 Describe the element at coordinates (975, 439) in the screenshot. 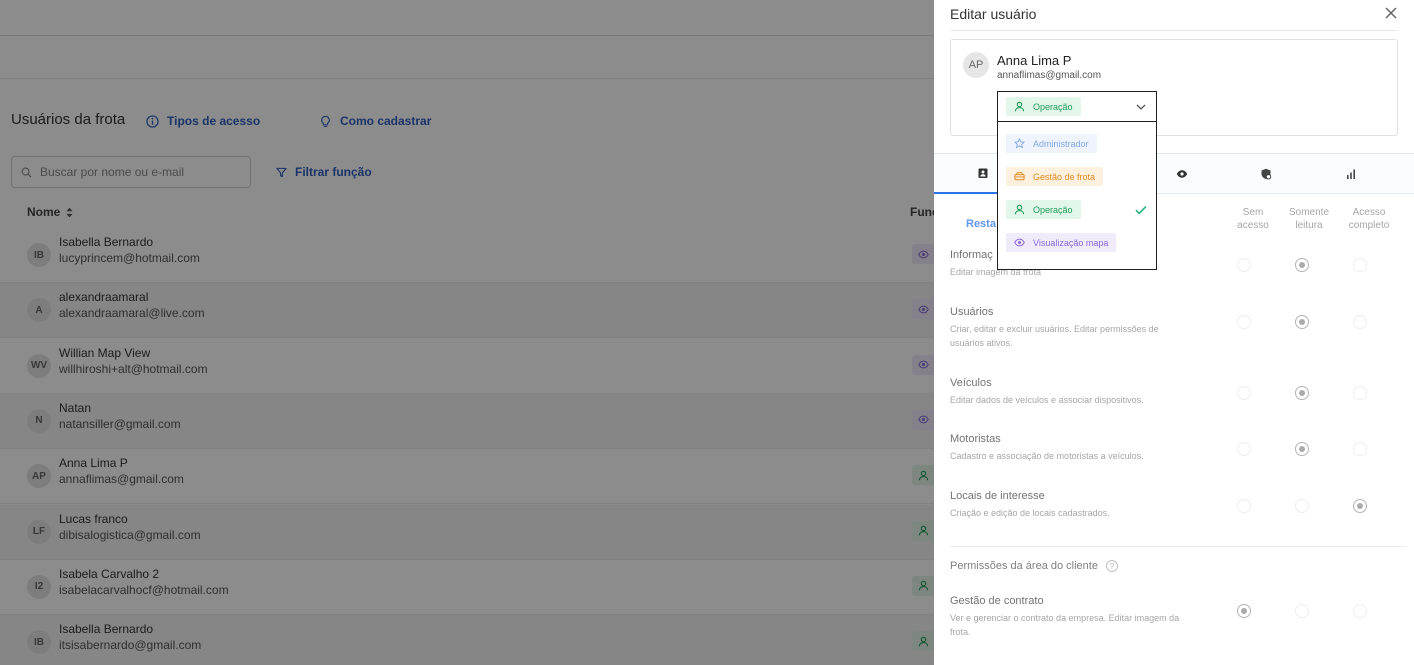

I see `permission-title: Motoristas` at that location.